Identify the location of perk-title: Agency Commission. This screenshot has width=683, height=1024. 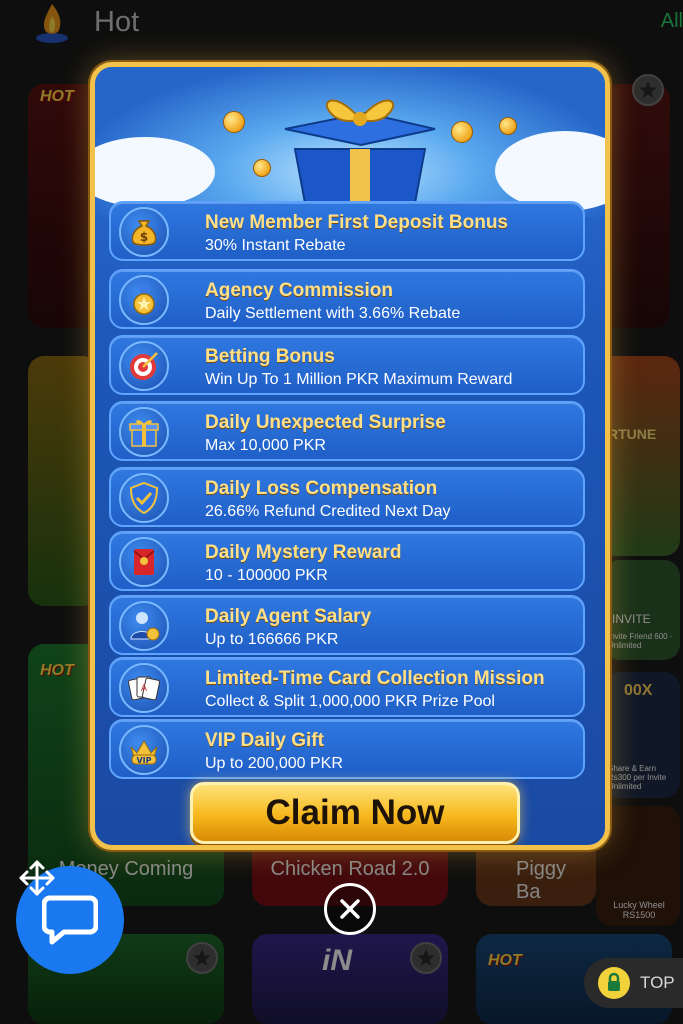
(299, 290).